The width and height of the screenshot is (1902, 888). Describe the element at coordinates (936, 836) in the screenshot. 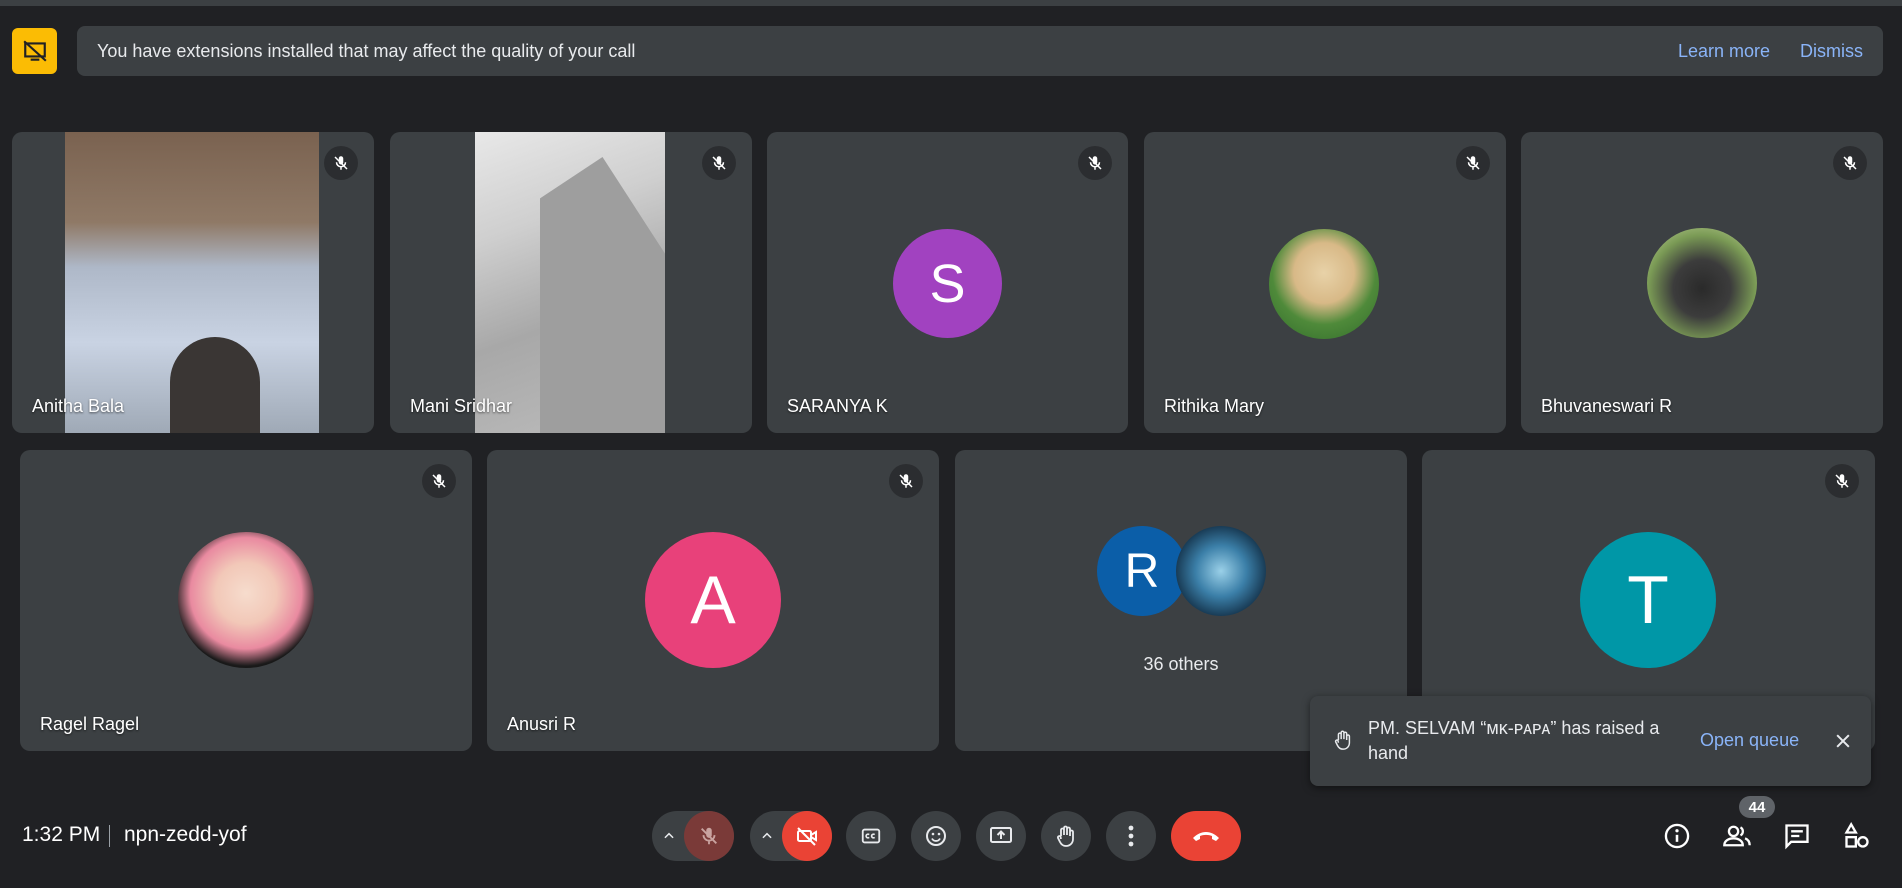

I see `emoji-reaction-button` at that location.